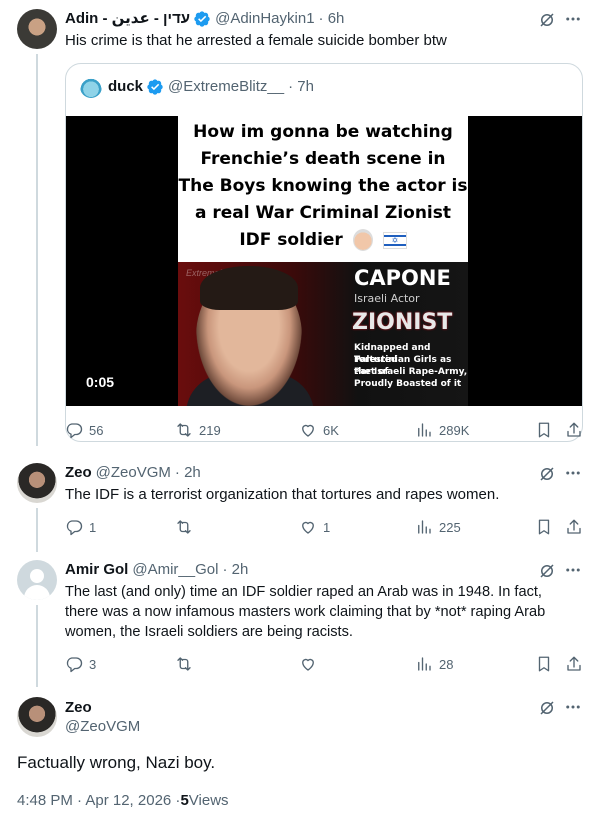 The height and width of the screenshot is (829, 600). I want to click on like-button, so click(311, 664).